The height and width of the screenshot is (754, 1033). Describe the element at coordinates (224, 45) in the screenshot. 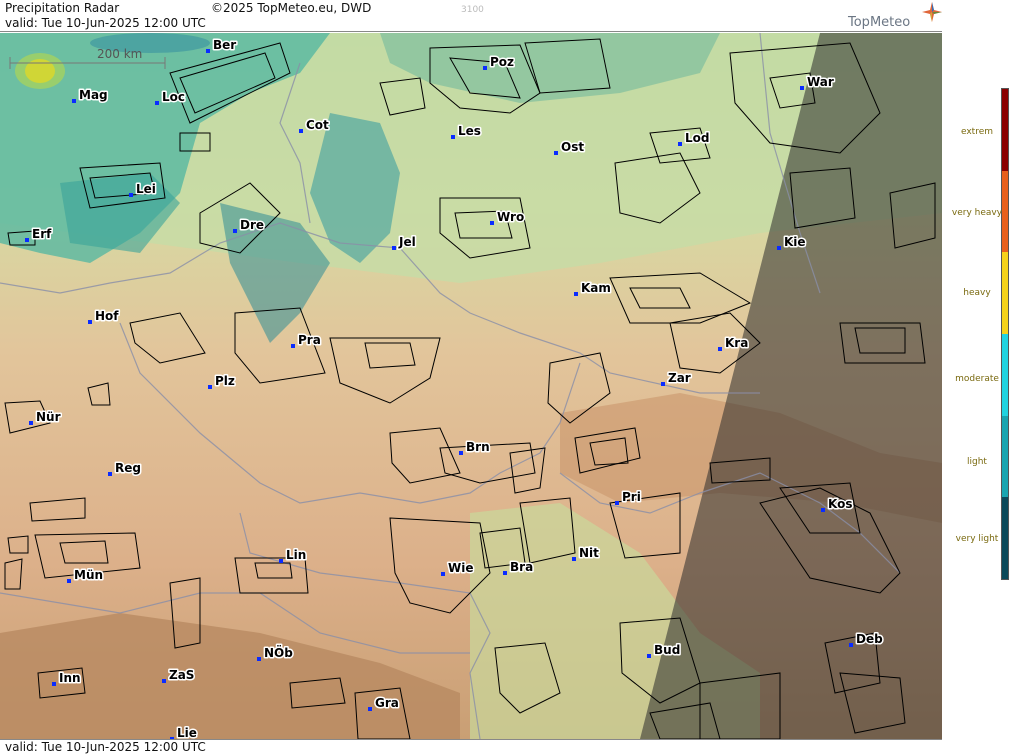

I see `city-label: Ber` at that location.